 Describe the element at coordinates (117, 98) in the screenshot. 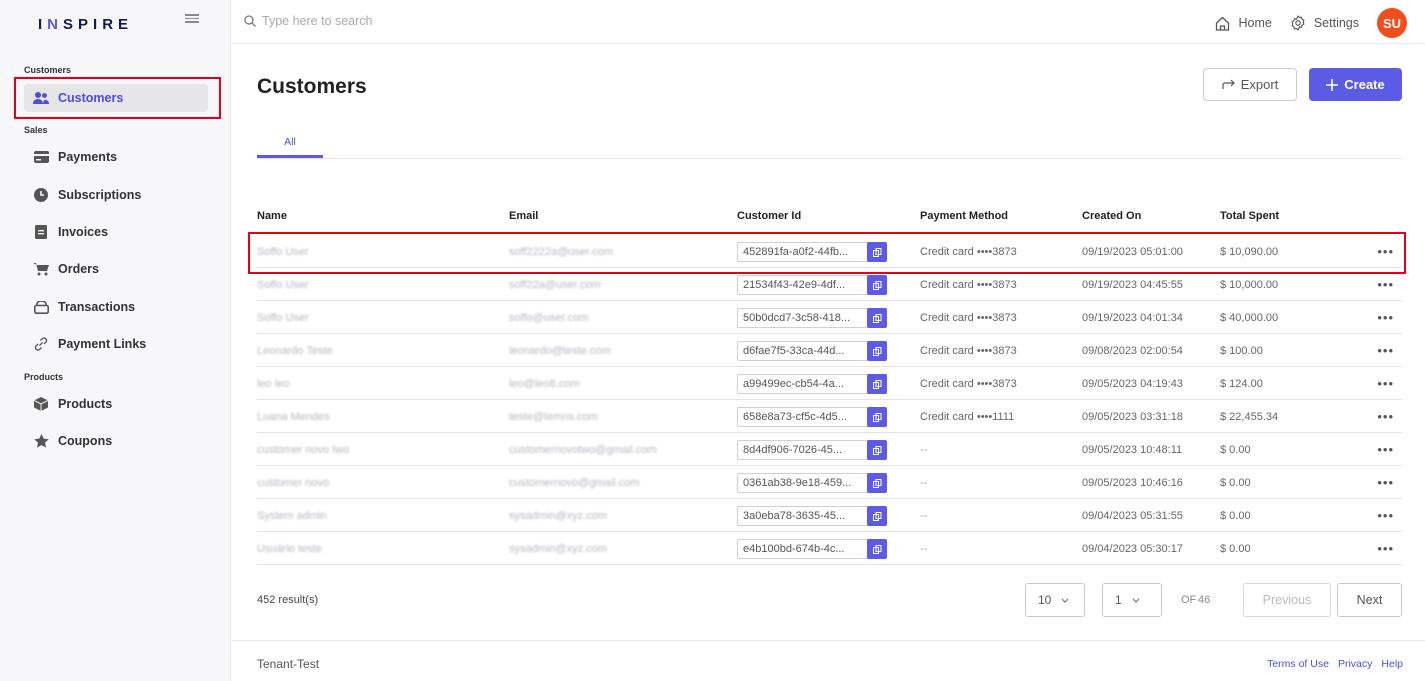

I see `highlight-box-sidebar` at that location.